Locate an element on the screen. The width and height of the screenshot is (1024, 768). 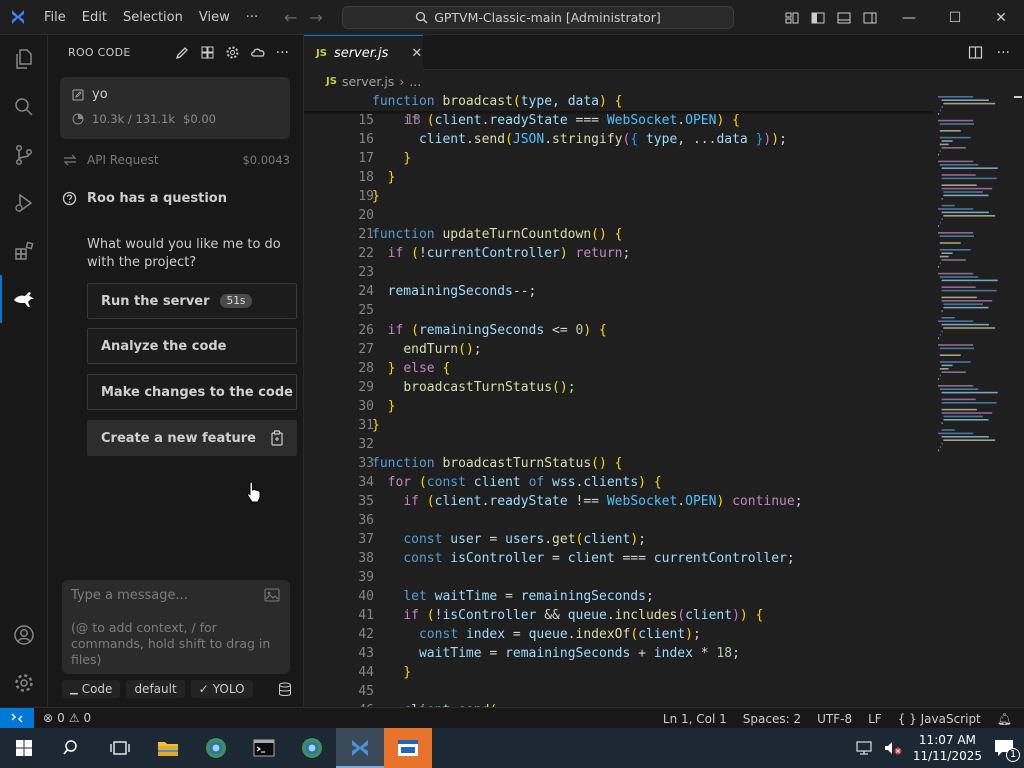
add-image-icon is located at coordinates (272, 595).